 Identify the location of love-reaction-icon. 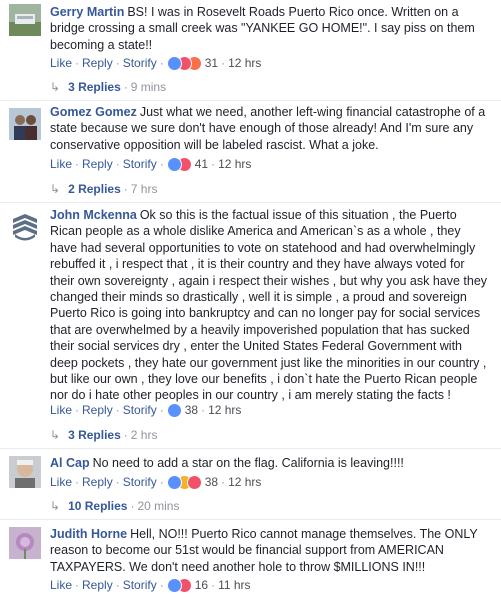
(194, 482).